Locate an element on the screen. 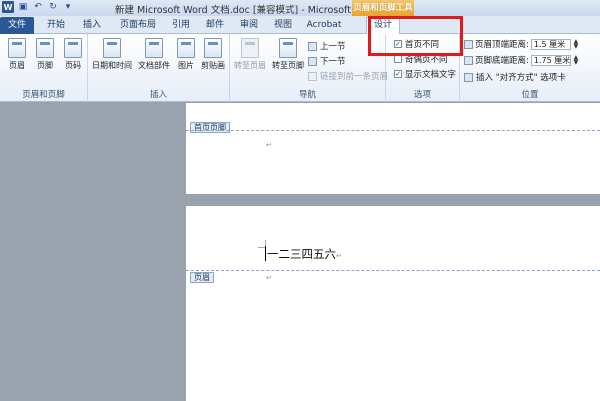 The width and height of the screenshot is (600, 401). group-insert: 日期和时间 文档部件 图片 剪贴画 插入 is located at coordinates (159, 68).